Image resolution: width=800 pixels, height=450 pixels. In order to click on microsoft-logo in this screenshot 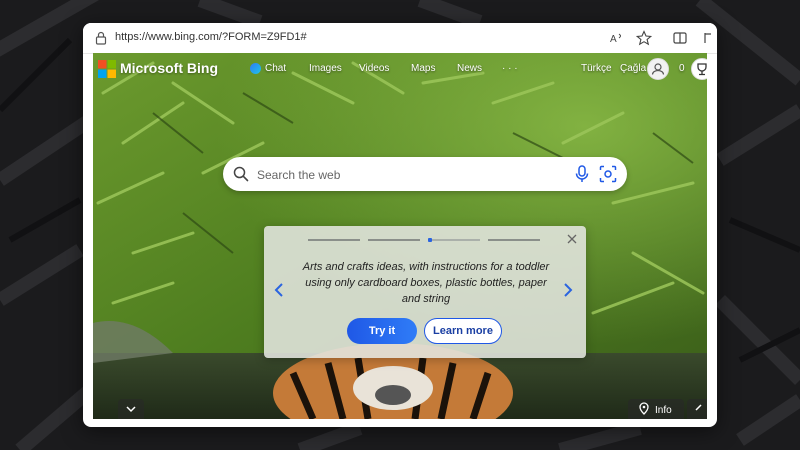, I will do `click(107, 69)`.